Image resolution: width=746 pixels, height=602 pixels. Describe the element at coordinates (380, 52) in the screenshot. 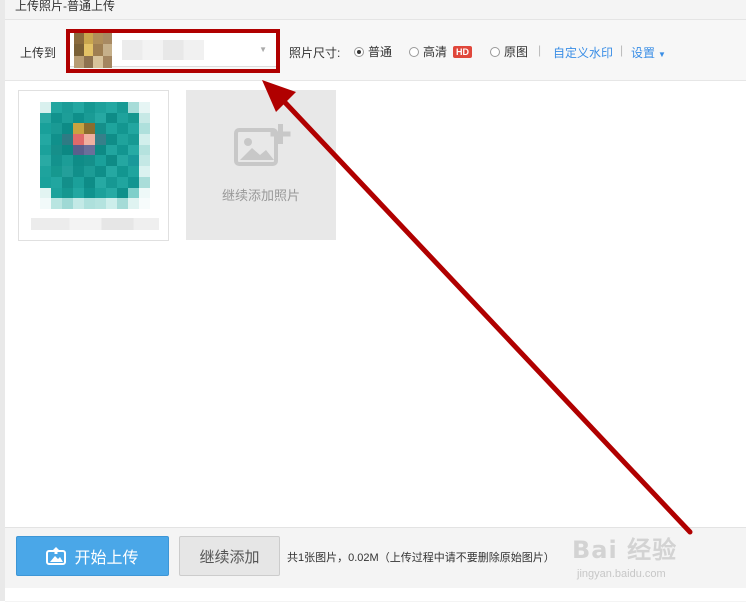

I see `size-option-label: 普通` at that location.